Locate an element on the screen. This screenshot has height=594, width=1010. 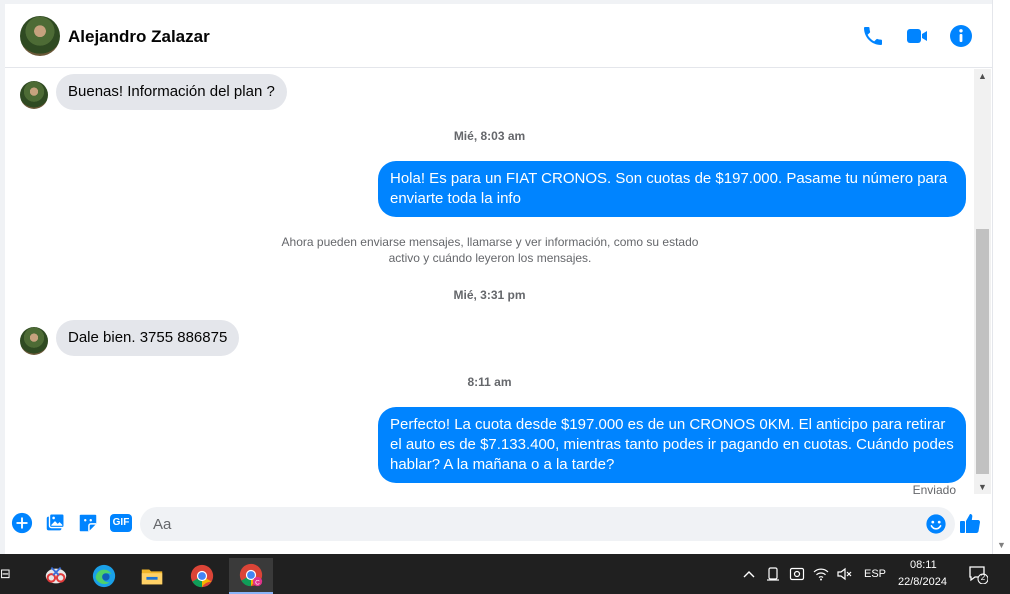
phone-icon is located at coordinates (873, 36).